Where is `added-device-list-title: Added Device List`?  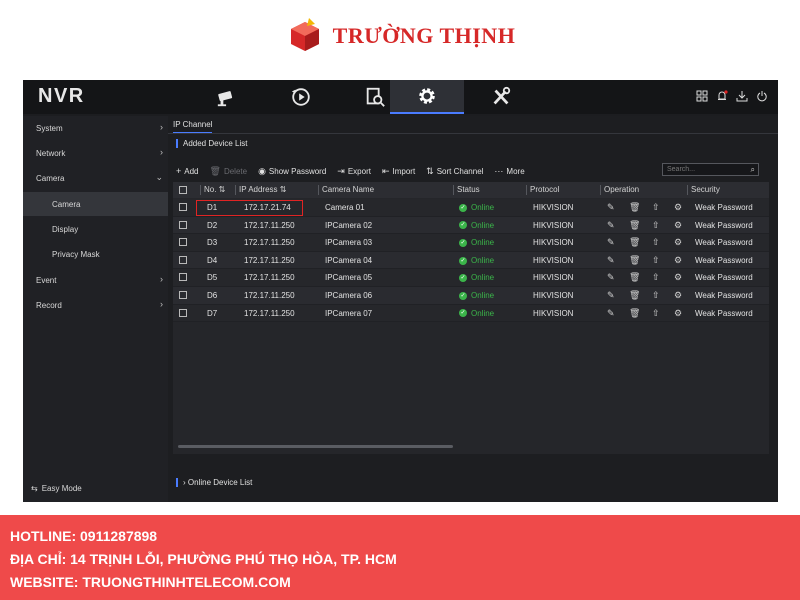 added-device-list-title: Added Device List is located at coordinates (211, 143).